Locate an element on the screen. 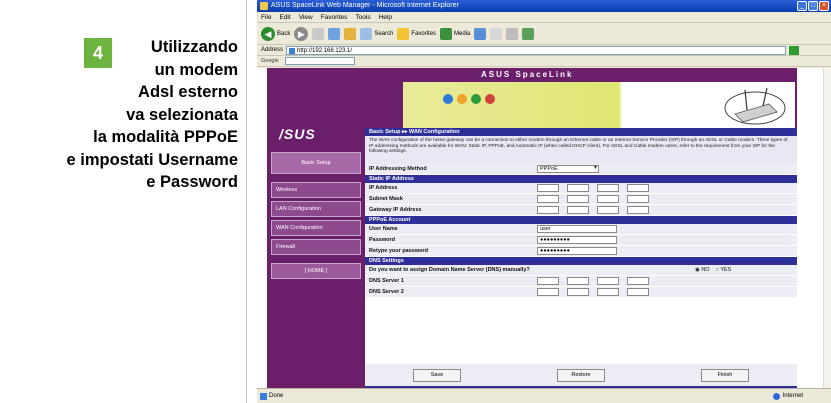 The height and width of the screenshot is (403, 831). star-icon is located at coordinates (403, 33).